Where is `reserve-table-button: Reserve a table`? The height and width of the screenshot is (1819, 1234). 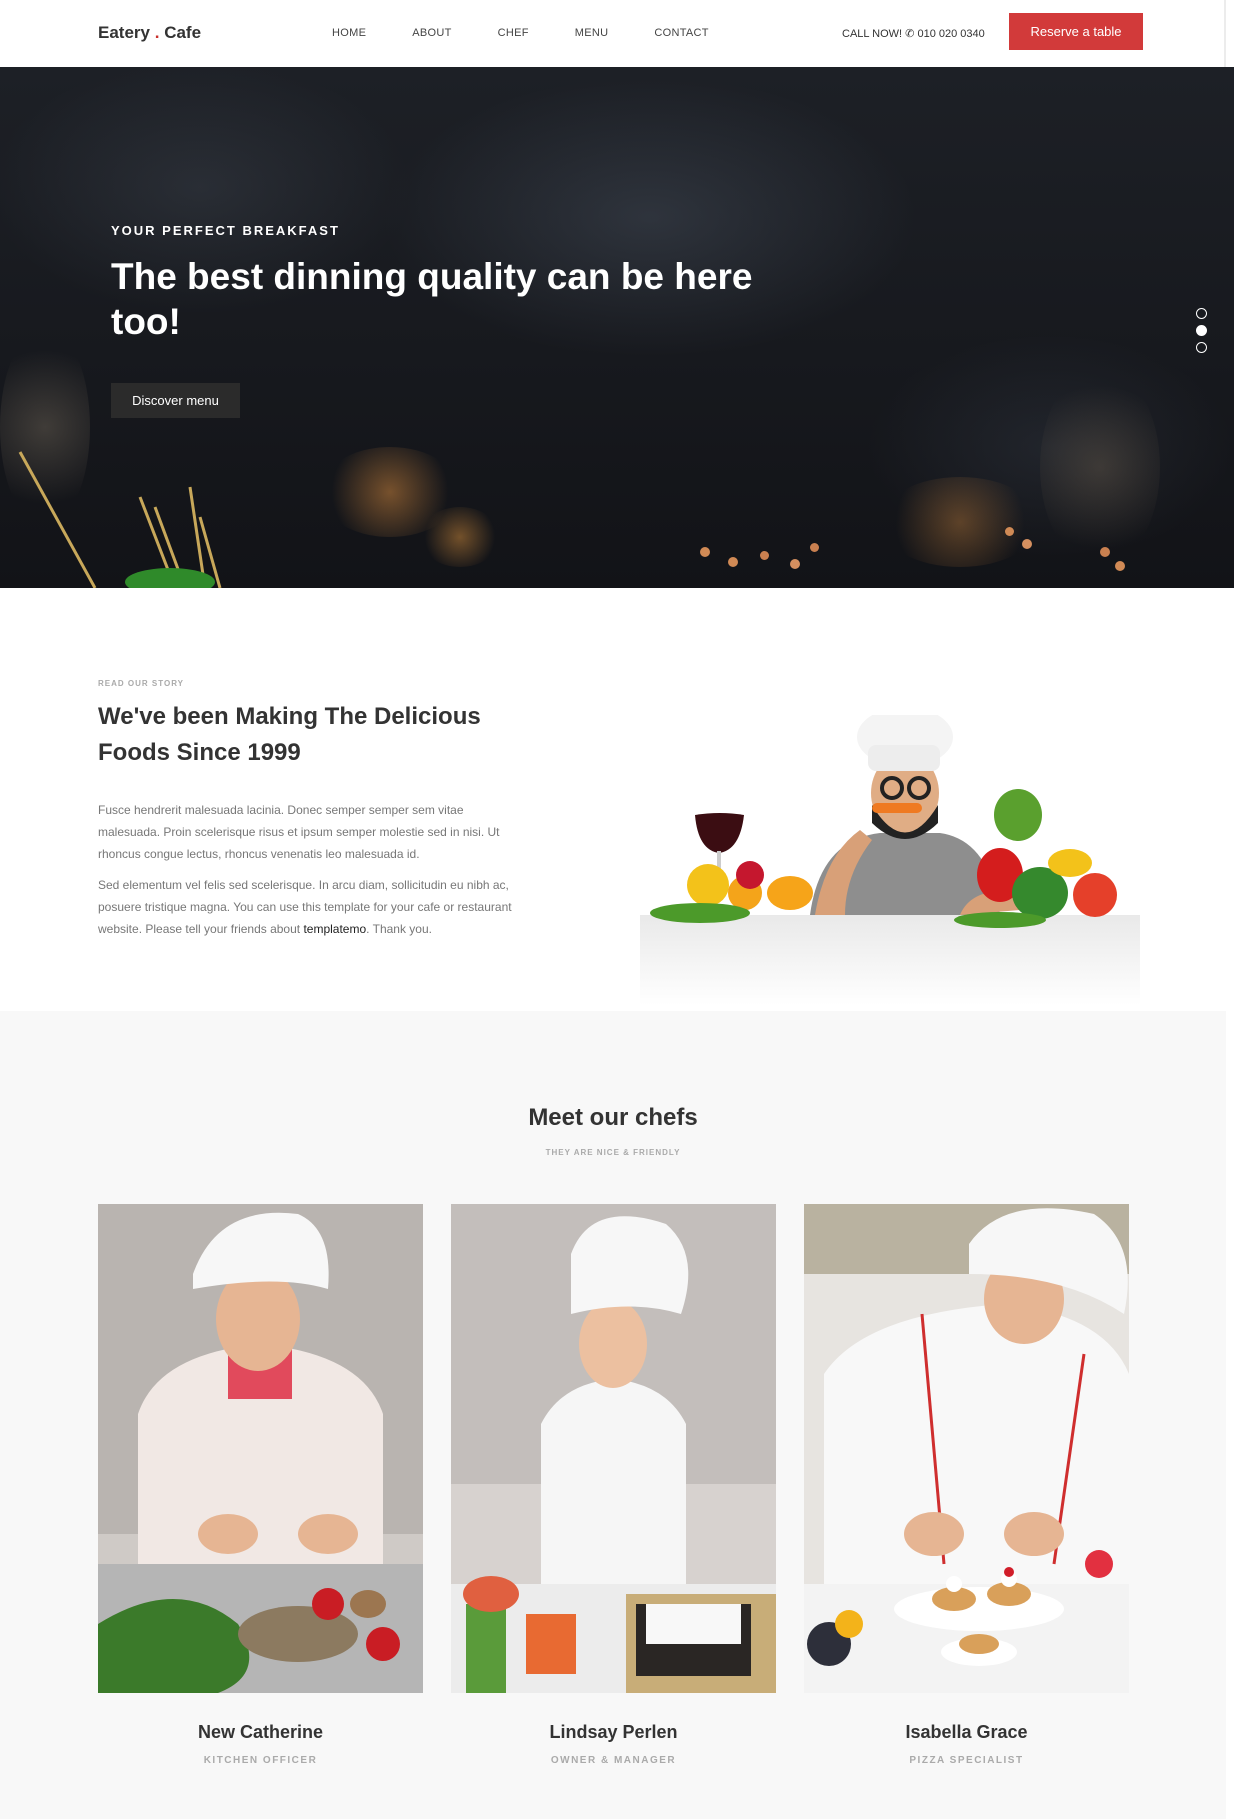 reserve-table-button: Reserve a table is located at coordinates (1076, 31).